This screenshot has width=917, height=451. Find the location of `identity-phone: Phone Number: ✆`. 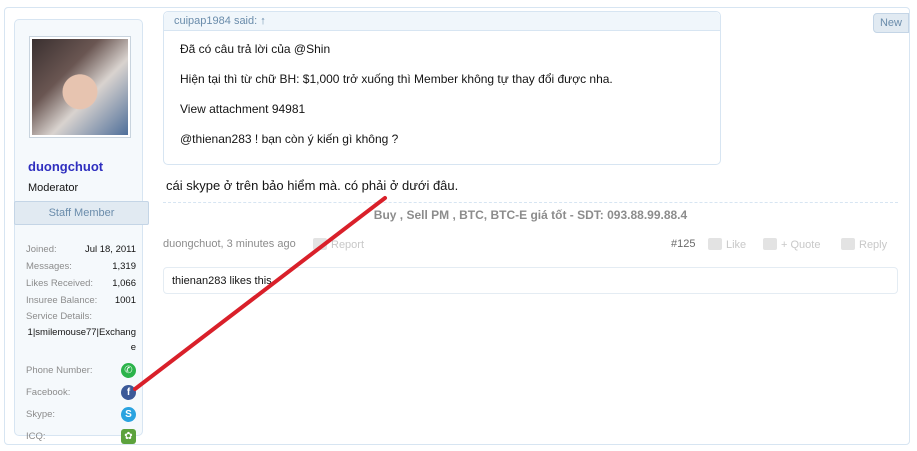

identity-phone: Phone Number: ✆ is located at coordinates (81, 370).